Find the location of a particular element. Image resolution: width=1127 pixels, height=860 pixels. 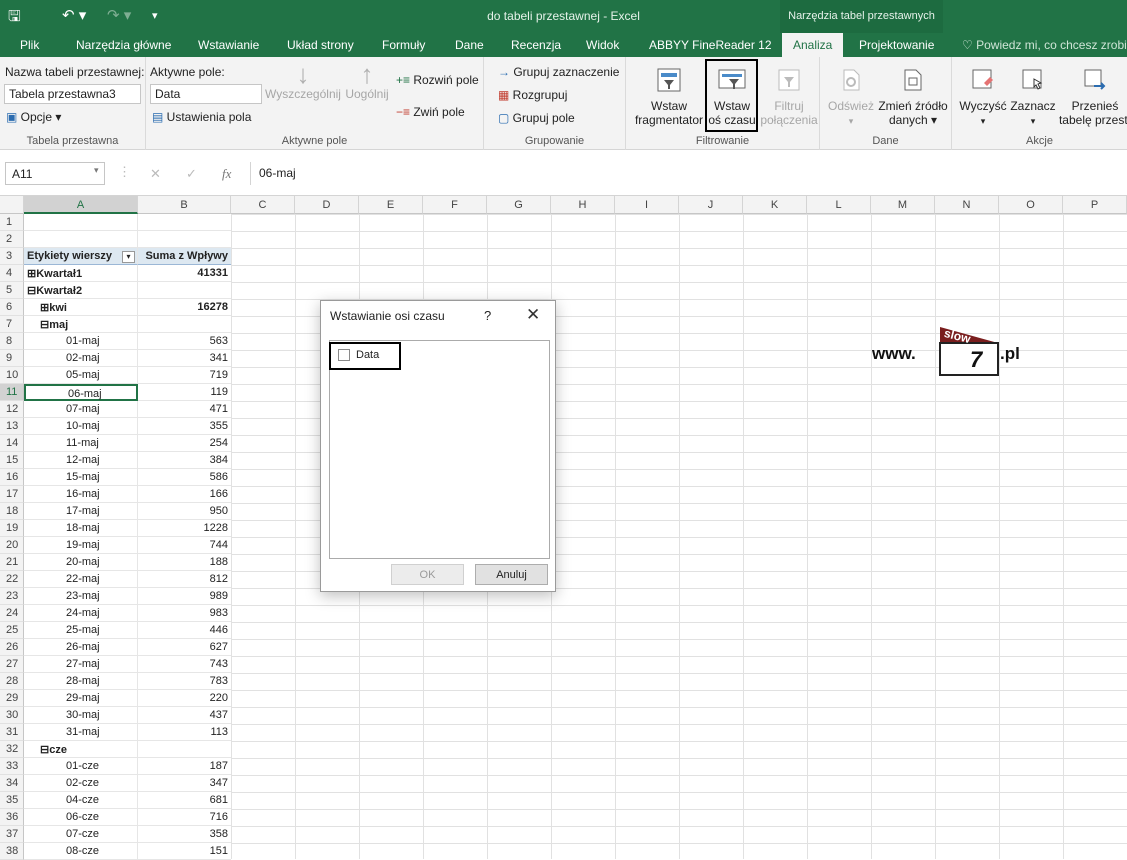

row-label-cell: 25-maj is located at coordinates (81, 630).